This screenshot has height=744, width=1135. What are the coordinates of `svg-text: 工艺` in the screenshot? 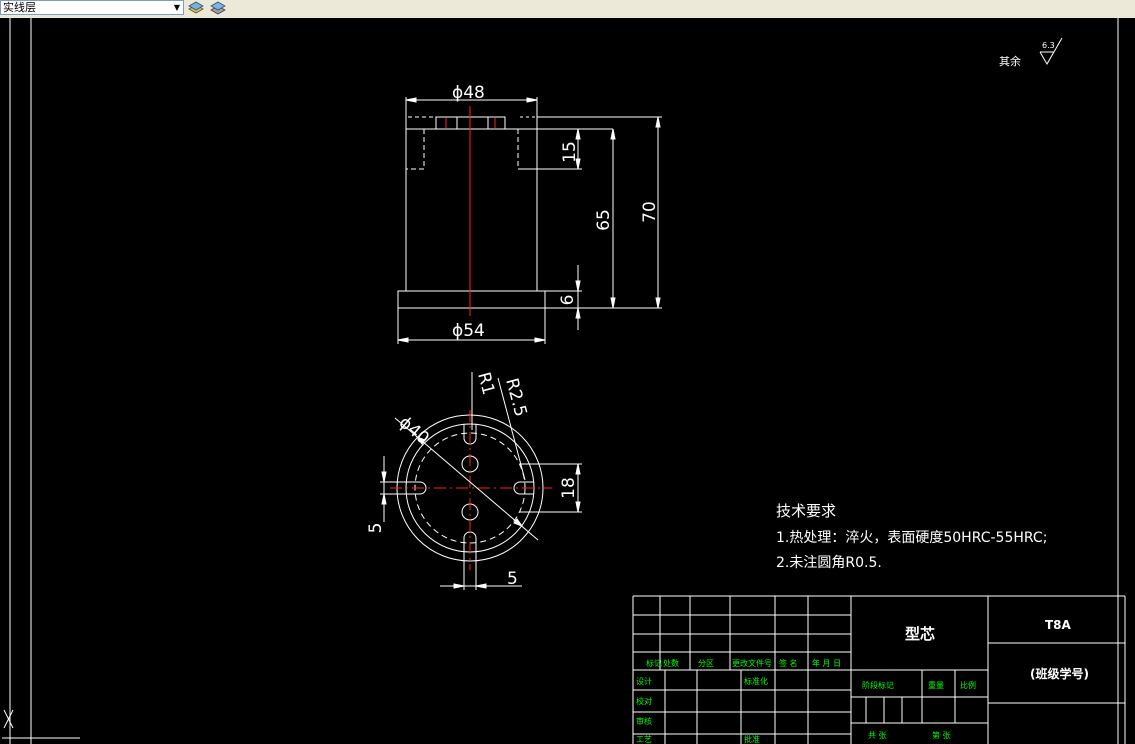 It's located at (644, 739).